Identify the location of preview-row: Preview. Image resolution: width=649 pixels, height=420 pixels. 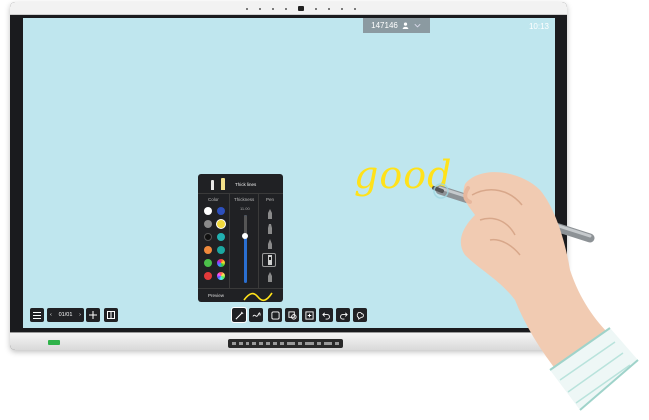
(240, 295).